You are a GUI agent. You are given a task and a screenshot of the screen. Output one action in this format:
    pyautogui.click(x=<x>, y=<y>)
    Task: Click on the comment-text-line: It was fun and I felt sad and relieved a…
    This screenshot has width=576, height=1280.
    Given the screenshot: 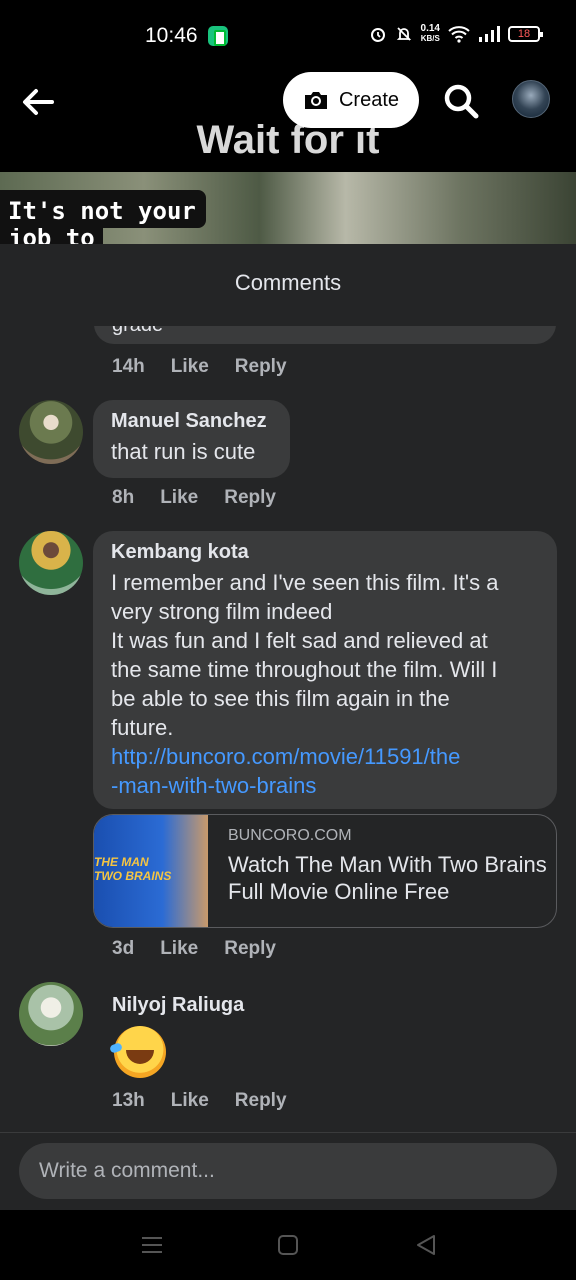 What is the action you would take?
    pyautogui.click(x=299, y=640)
    